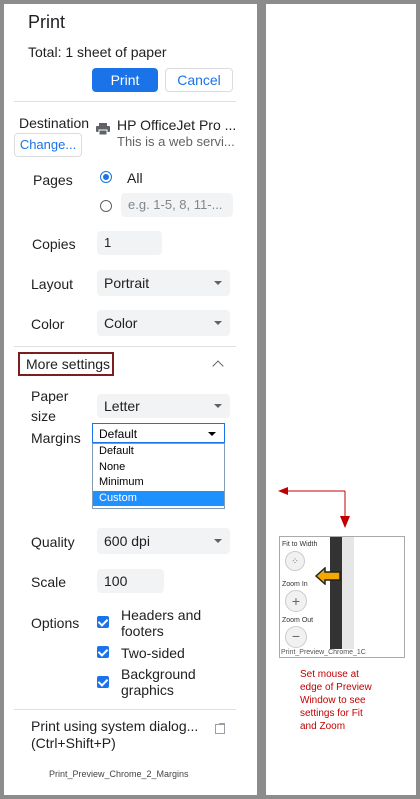  What do you see at coordinates (50, 396) in the screenshot?
I see `paper-size-label-line1: Paper` at bounding box center [50, 396].